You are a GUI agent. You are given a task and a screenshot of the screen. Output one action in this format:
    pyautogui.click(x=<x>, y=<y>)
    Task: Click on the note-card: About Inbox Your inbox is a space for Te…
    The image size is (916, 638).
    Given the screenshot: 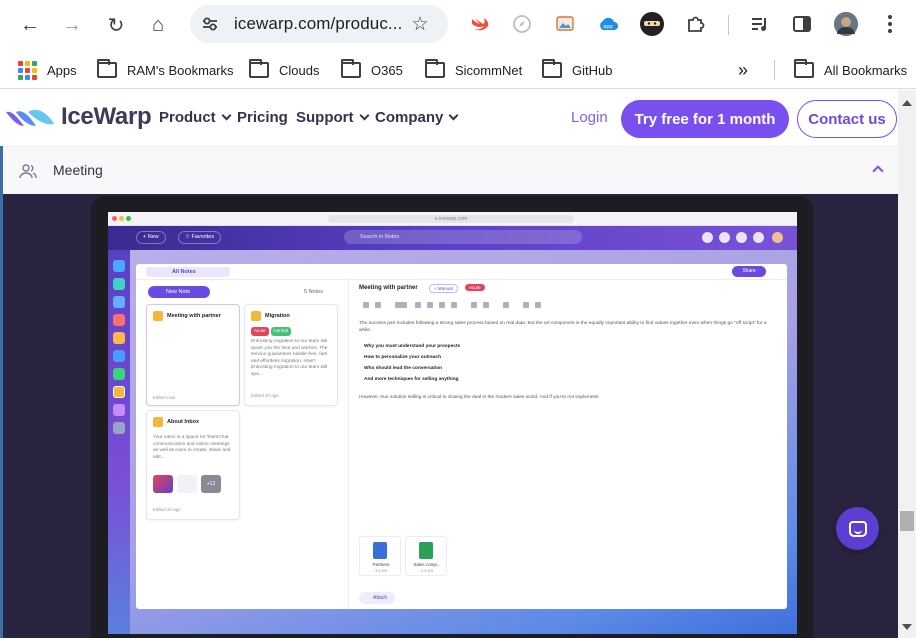 What is the action you would take?
    pyautogui.click(x=193, y=465)
    